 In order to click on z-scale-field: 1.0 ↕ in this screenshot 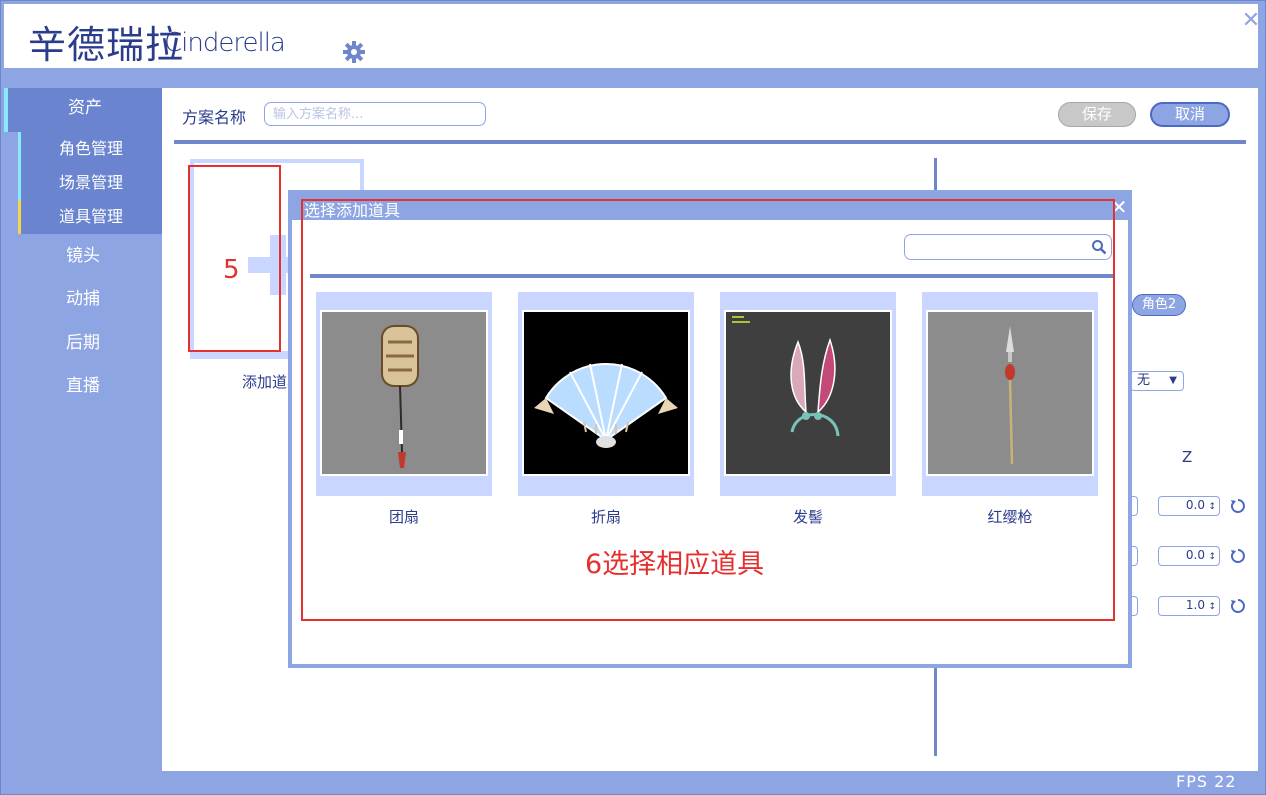, I will do `click(1189, 606)`.